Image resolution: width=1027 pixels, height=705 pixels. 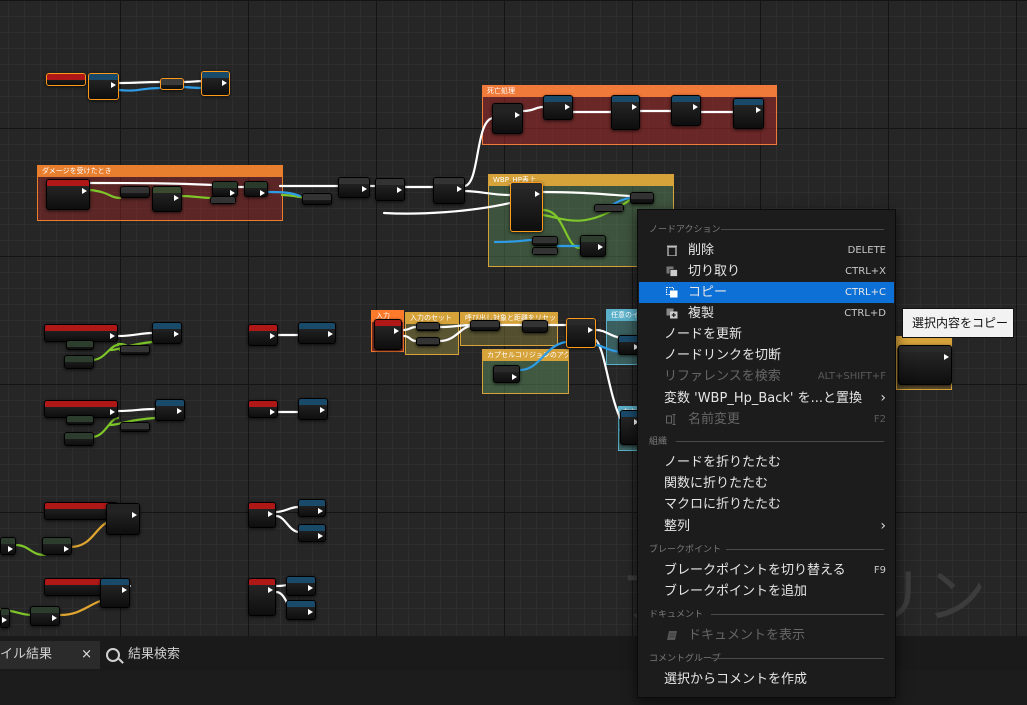 What do you see at coordinates (143, 655) in the screenshot?
I see `tab-find-results: 結果検索` at bounding box center [143, 655].